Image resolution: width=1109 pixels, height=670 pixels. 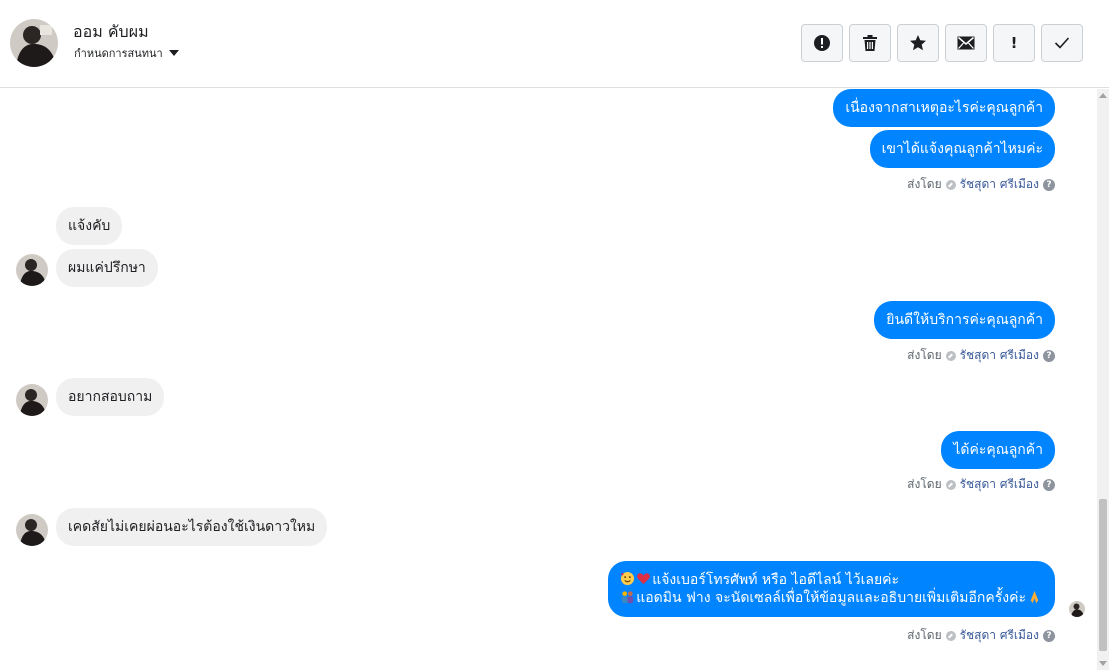 I want to click on message-text: เขาได้แจ้งคุณลูกค้าไหมค่ะ, so click(x=962, y=149).